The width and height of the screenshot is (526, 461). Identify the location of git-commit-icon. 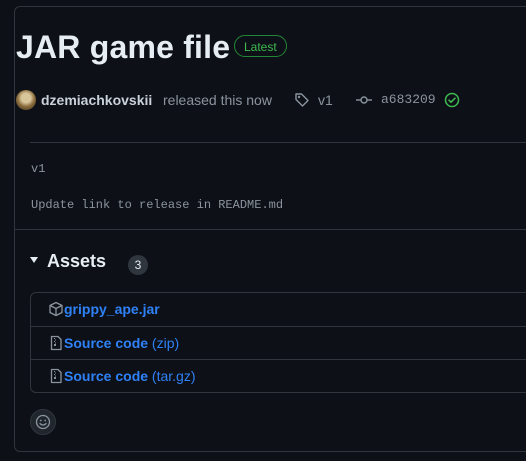
(364, 100).